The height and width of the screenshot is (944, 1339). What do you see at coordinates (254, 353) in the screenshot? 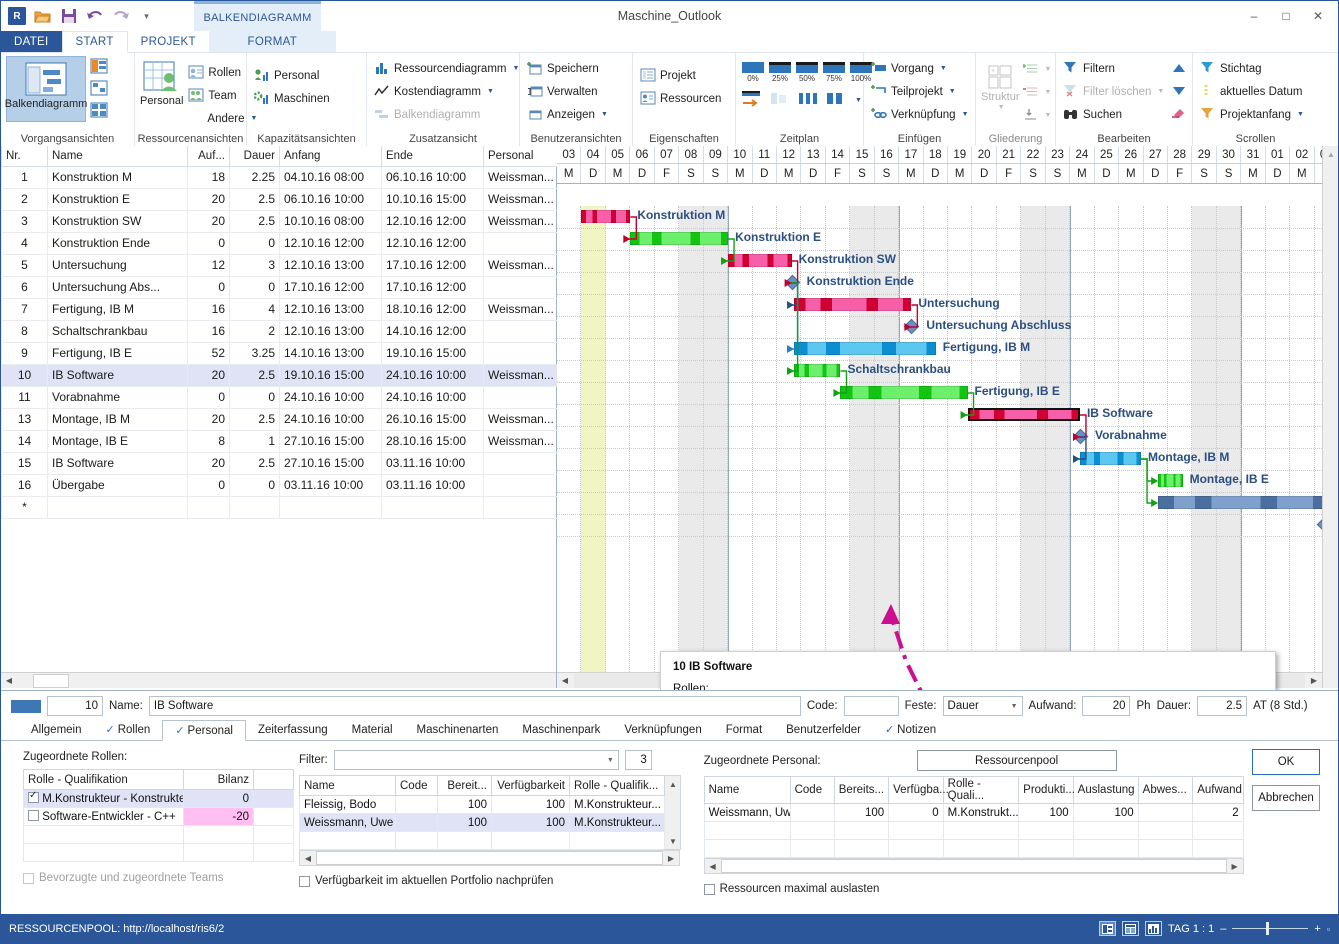
I see `cell-dauer: 3.25` at bounding box center [254, 353].